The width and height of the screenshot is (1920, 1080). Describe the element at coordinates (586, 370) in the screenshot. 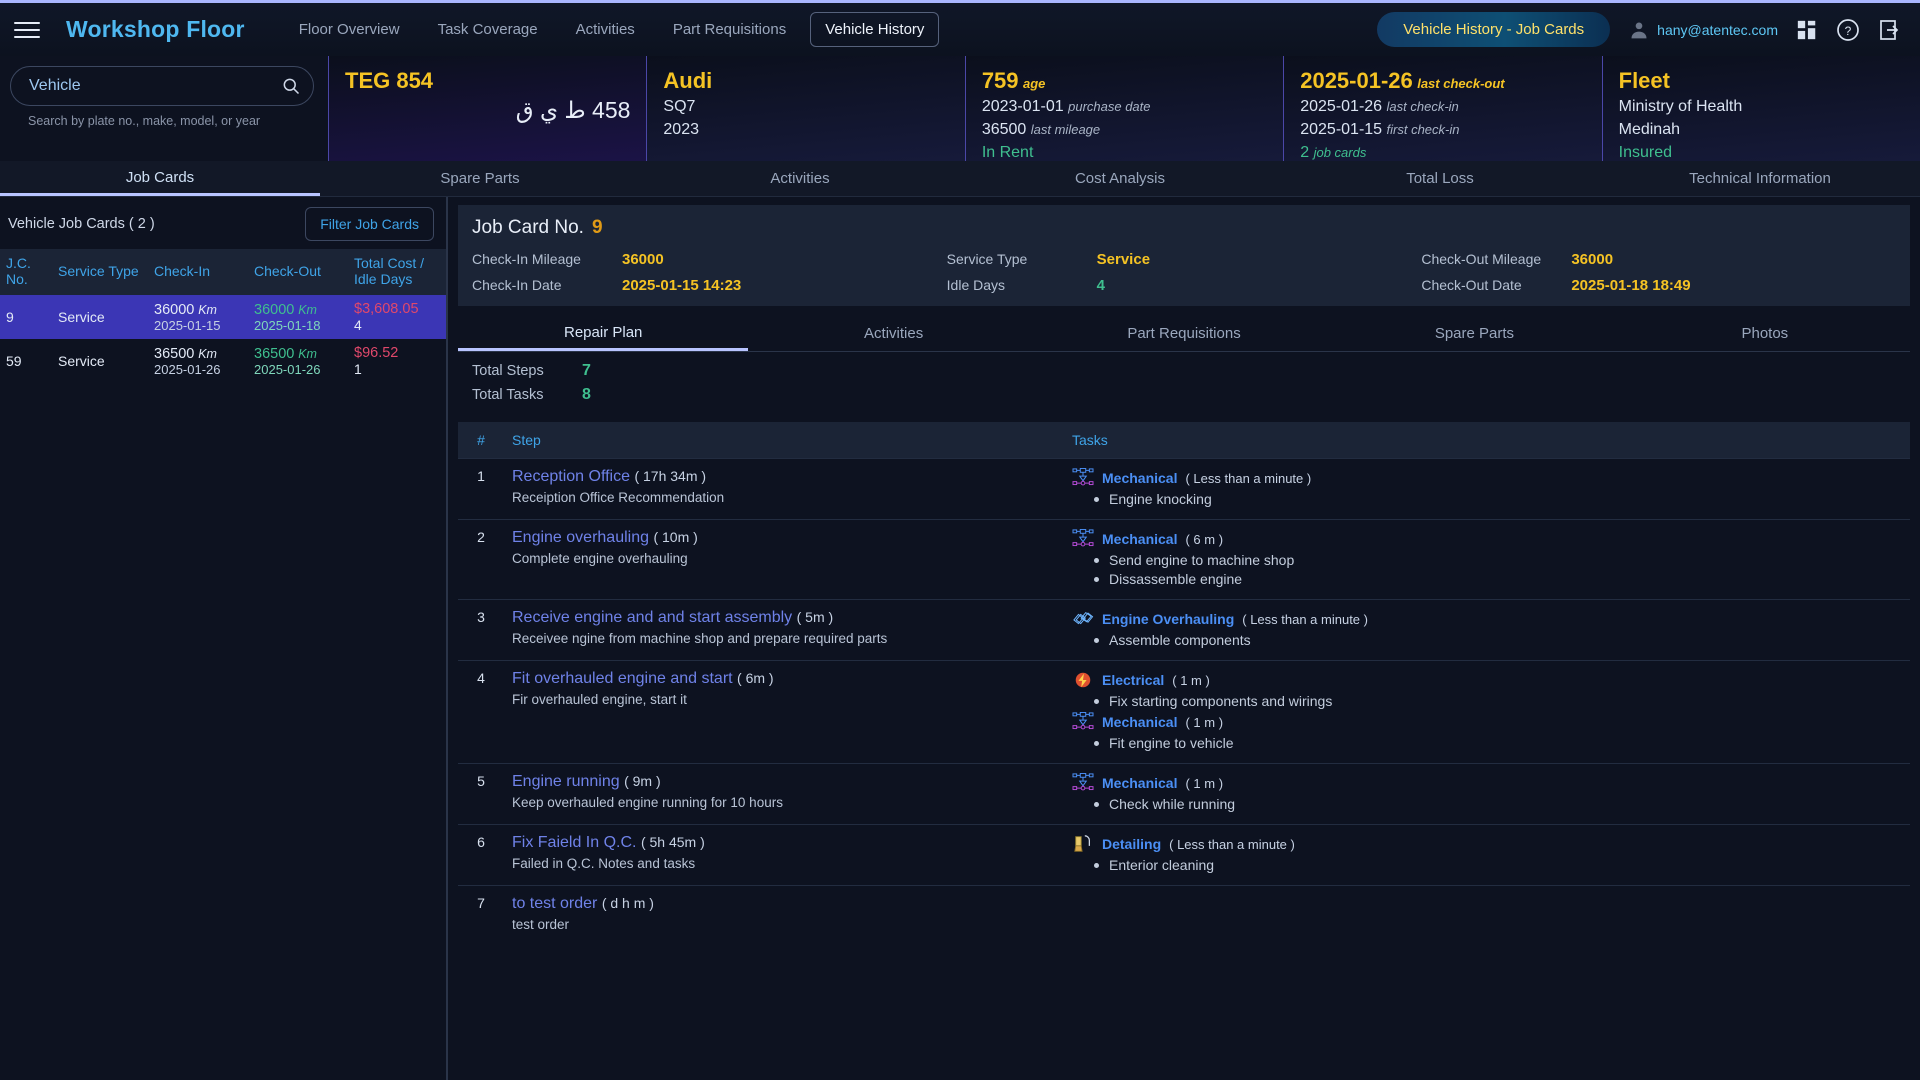

I see `total-steps-value: 7` at that location.